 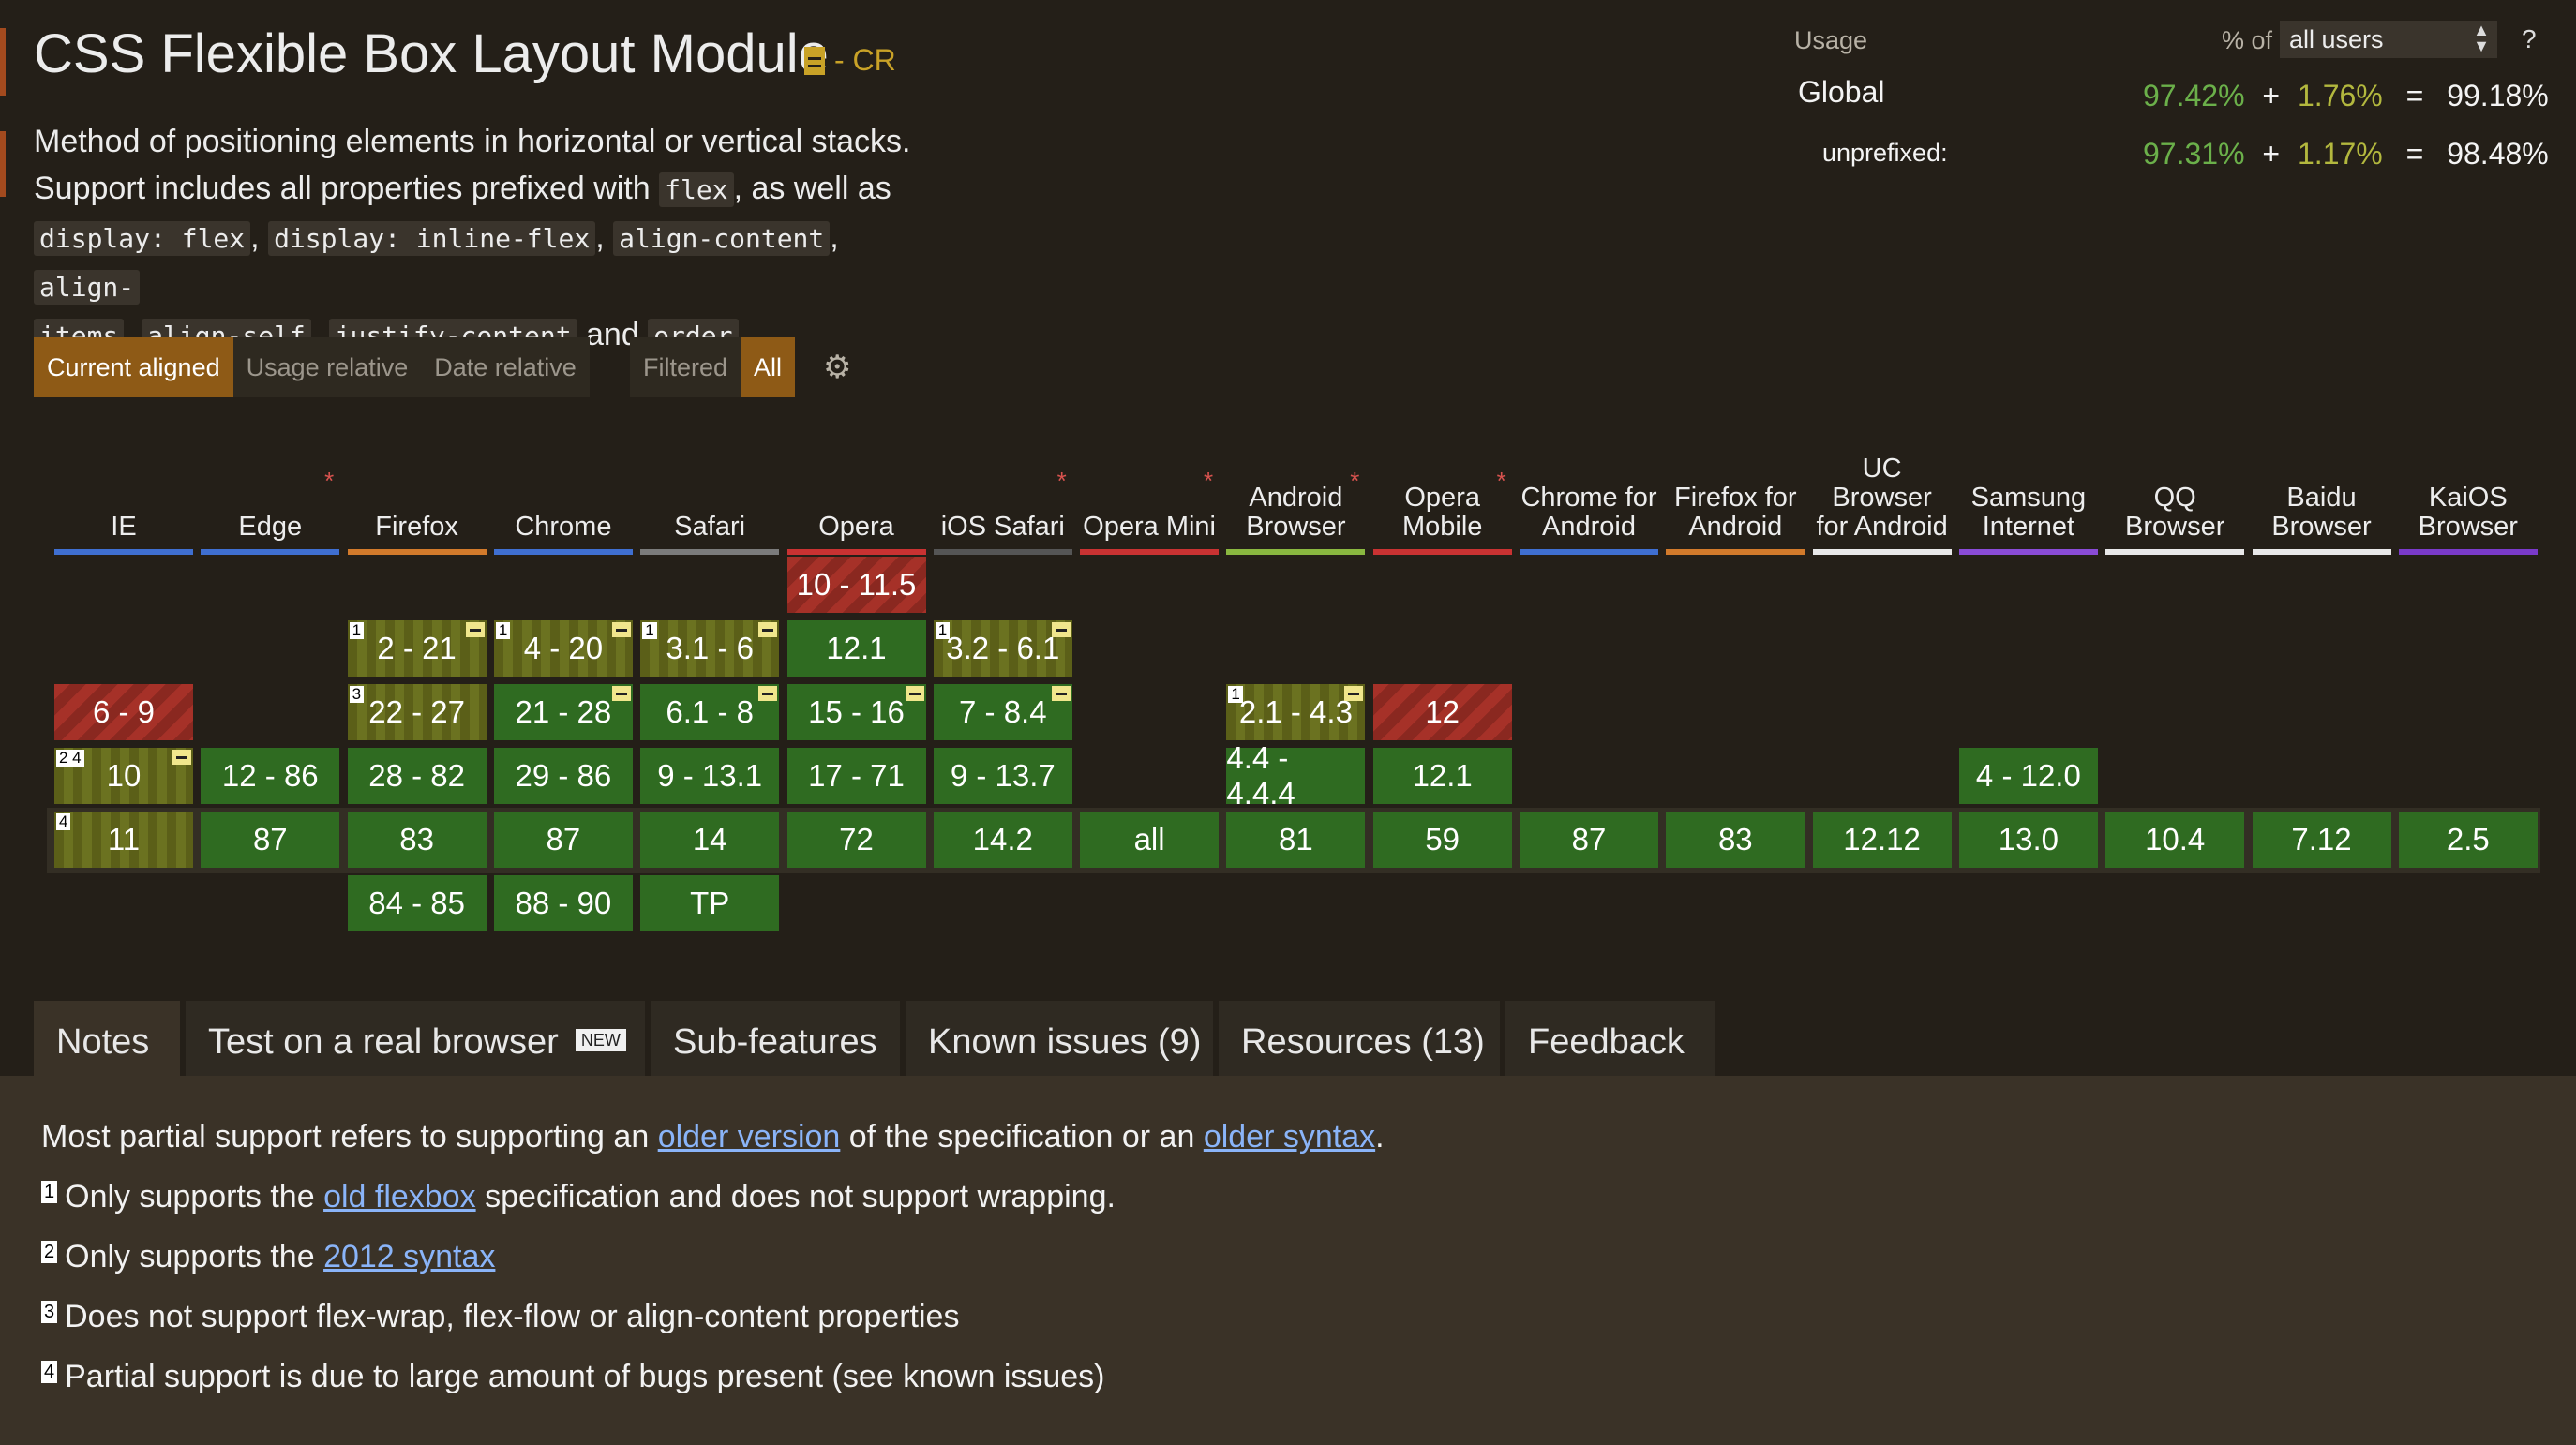 I want to click on version-range: 12.1, so click(x=857, y=648).